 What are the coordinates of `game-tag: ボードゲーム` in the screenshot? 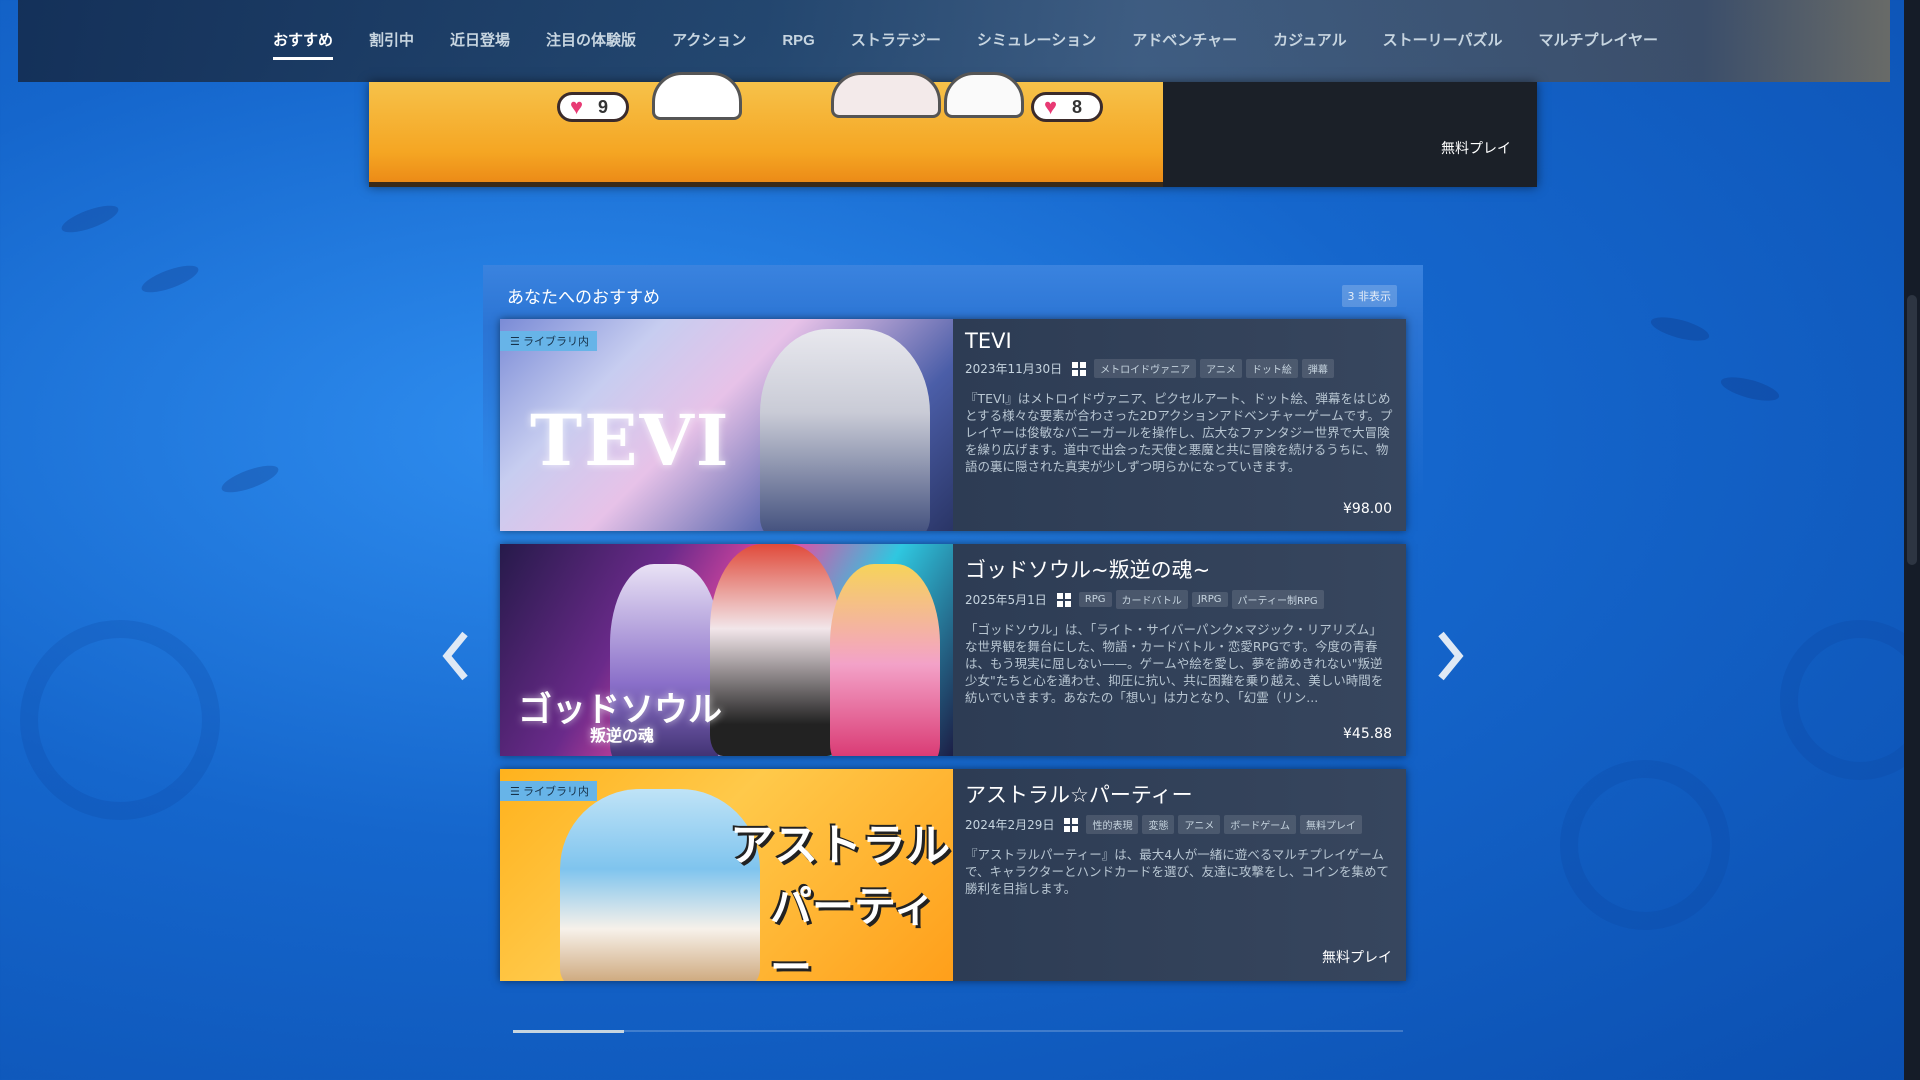 It's located at (1260, 824).